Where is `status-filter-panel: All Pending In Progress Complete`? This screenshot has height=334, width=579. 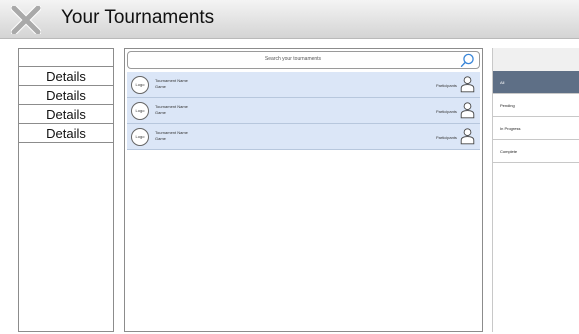 status-filter-panel: All Pending In Progress Complete is located at coordinates (535, 190).